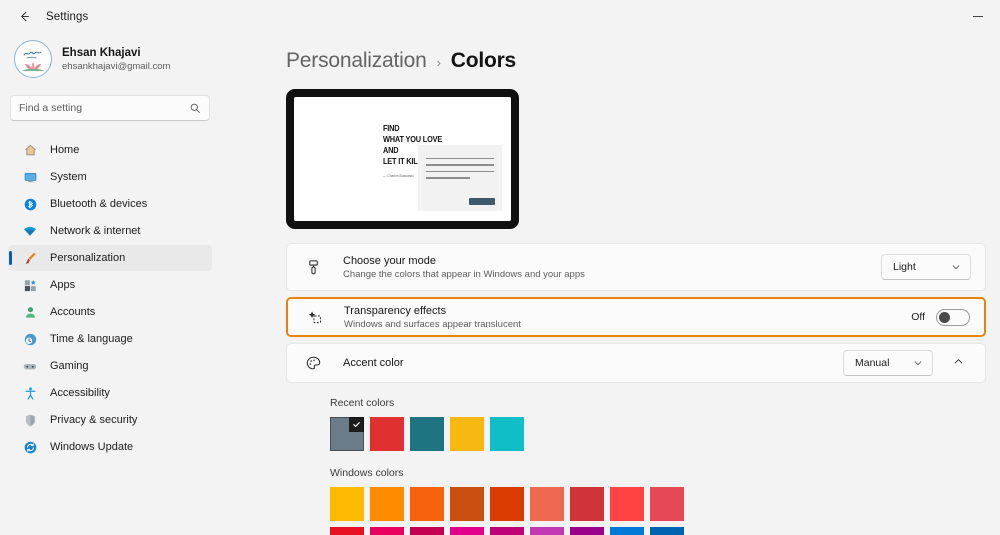  Describe the element at coordinates (636, 61) in the screenshot. I see `breadcrumb: Personalization › Colors` at that location.